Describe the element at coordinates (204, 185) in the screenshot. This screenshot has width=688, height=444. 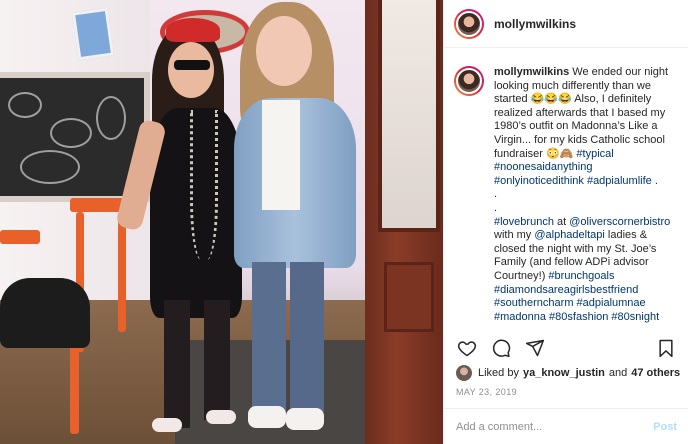
I see `photo-pearls` at that location.